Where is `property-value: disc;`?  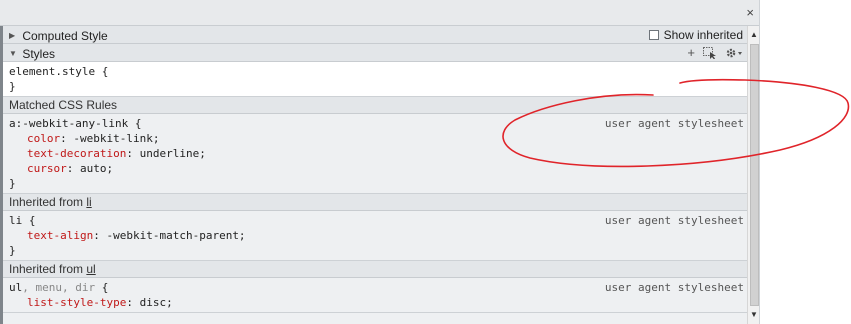 property-value: disc; is located at coordinates (156, 302).